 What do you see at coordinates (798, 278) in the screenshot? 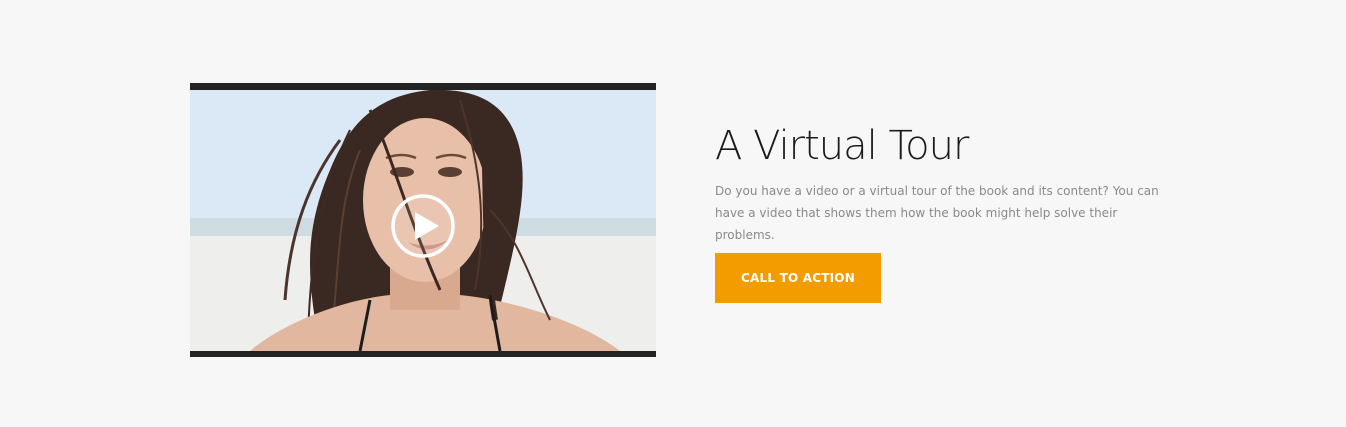
I see `call-to-action-button: CALL TO ACTION` at bounding box center [798, 278].